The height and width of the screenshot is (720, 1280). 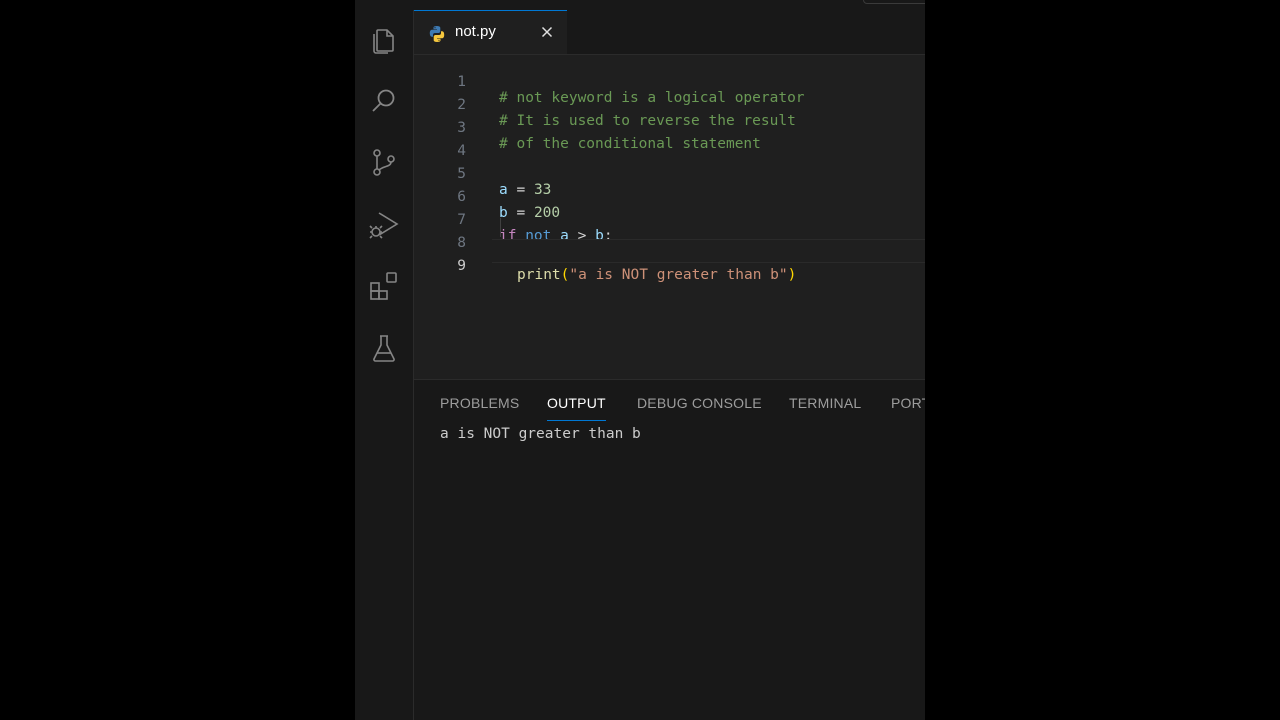 What do you see at coordinates (384, 224) in the screenshot?
I see `run-debug-icon` at bounding box center [384, 224].